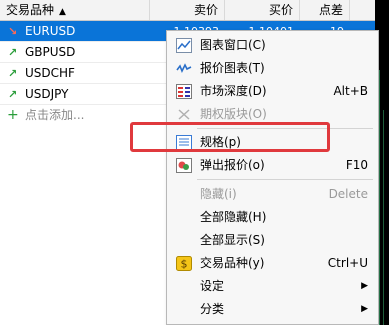 Image resolution: width=389 pixels, height=325 pixels. I want to click on menu-item-settings: 设定 ▶, so click(272, 286).